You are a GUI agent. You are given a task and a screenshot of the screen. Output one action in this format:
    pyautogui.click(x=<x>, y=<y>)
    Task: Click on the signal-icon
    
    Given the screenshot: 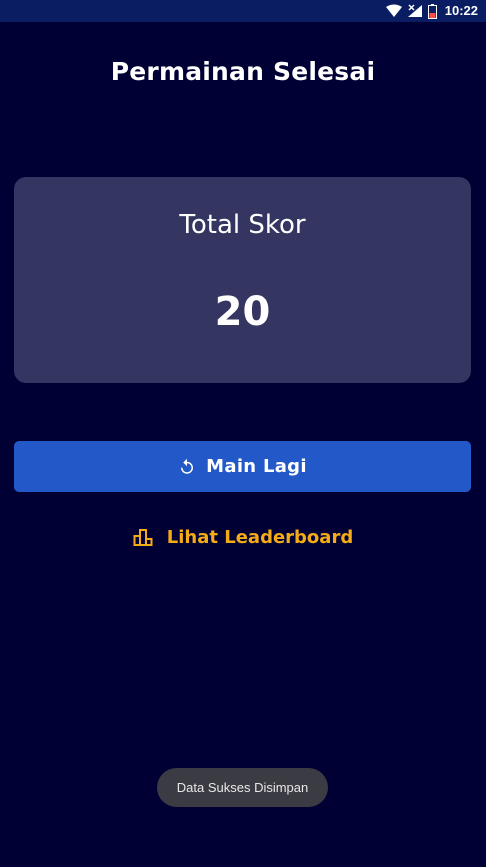 What is the action you would take?
    pyautogui.click(x=415, y=11)
    